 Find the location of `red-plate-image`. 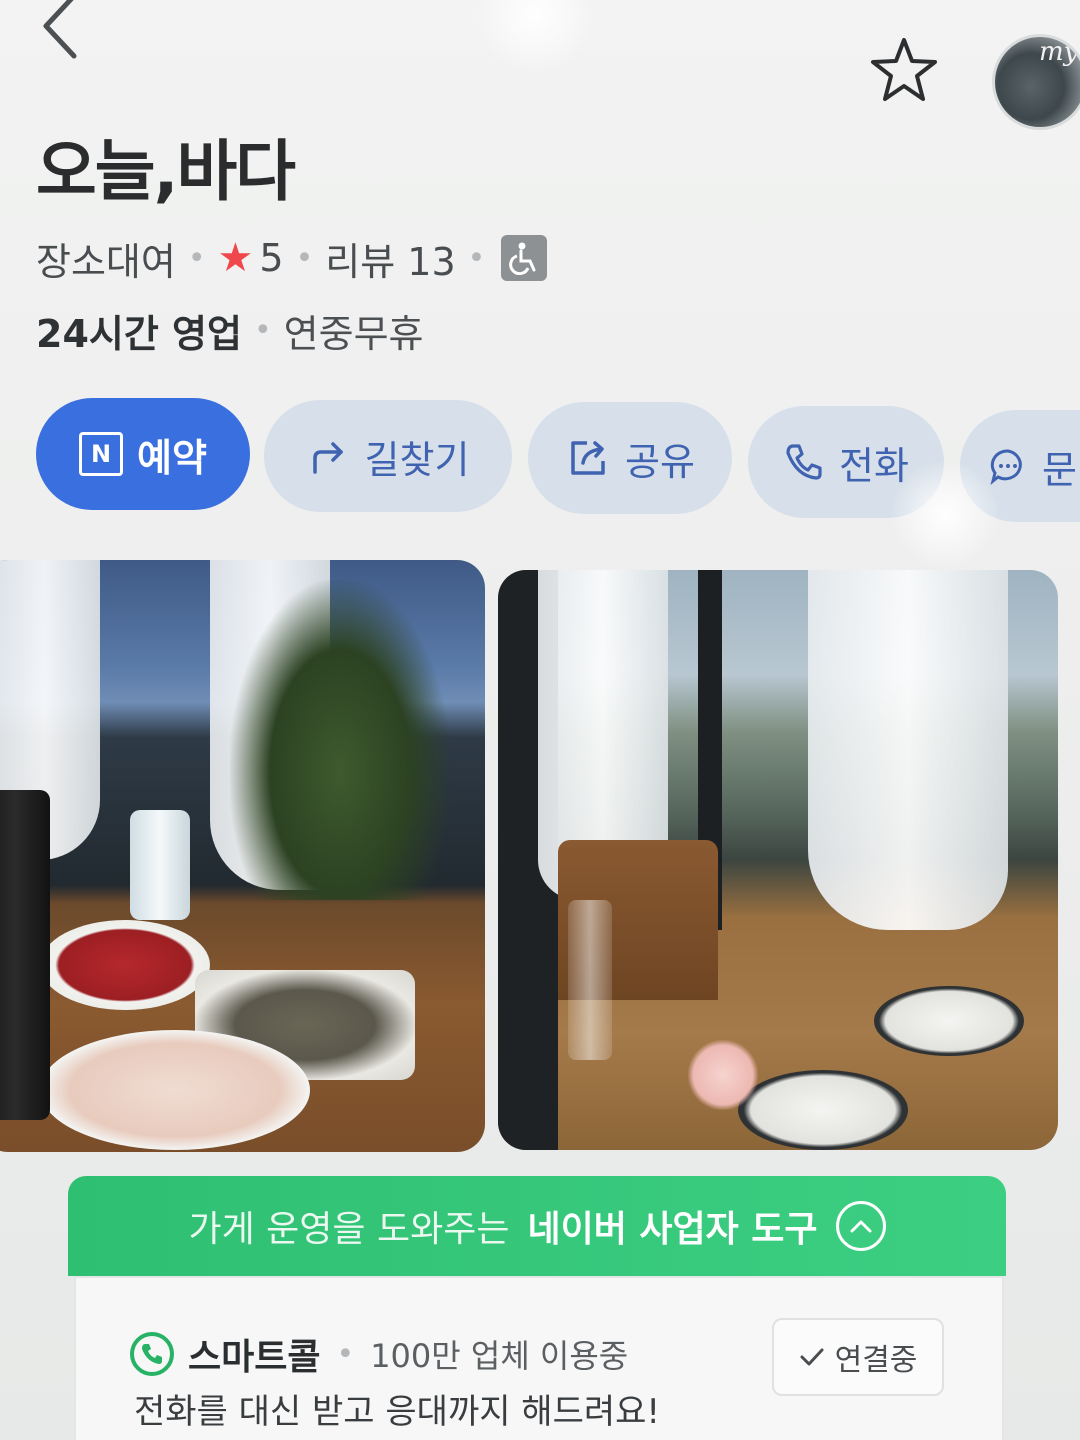

red-plate-image is located at coordinates (125, 965).